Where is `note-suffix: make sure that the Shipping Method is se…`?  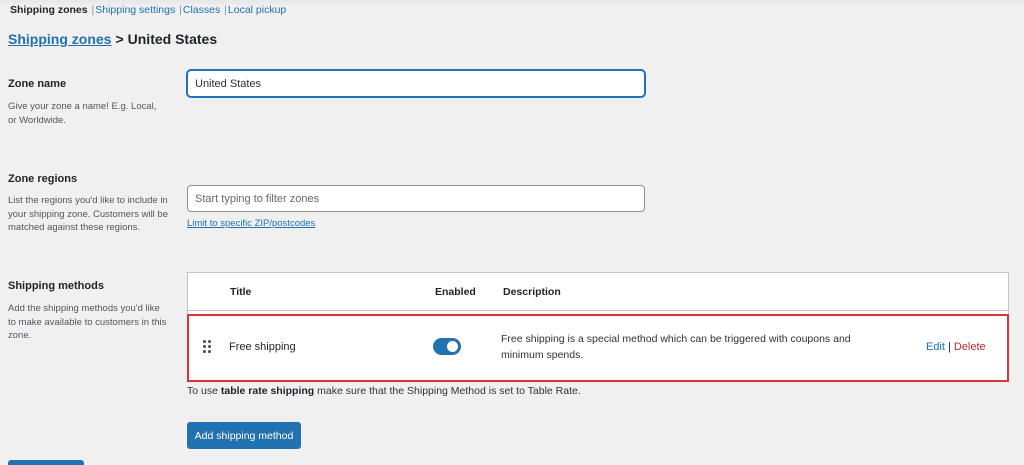
note-suffix: make sure that the Shipping Method is se… is located at coordinates (447, 391).